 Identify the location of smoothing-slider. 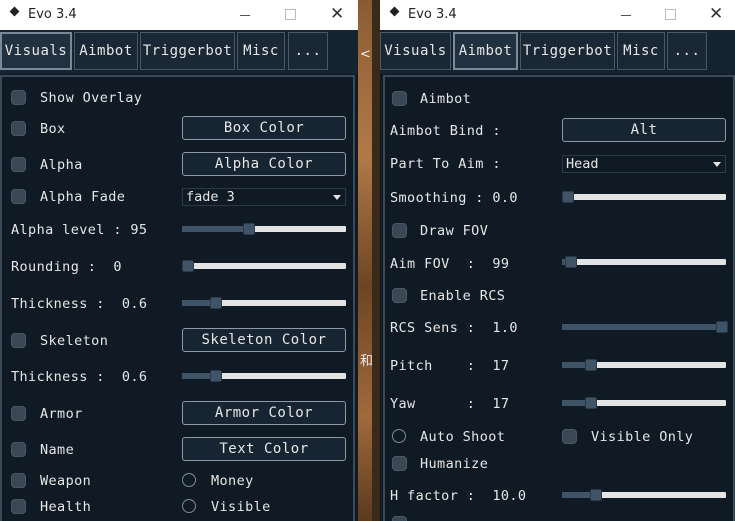
(644, 197).